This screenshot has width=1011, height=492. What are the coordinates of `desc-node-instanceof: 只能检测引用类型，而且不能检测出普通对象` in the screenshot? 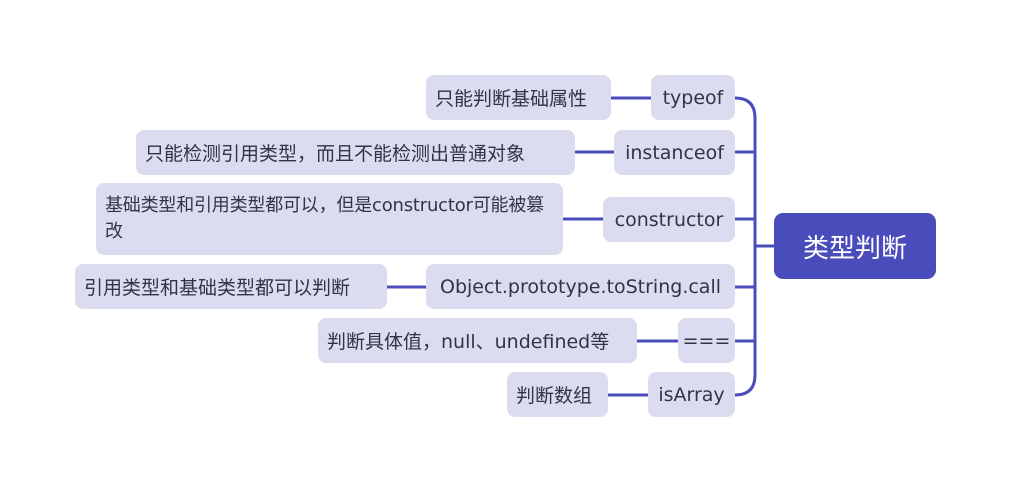 It's located at (355, 152).